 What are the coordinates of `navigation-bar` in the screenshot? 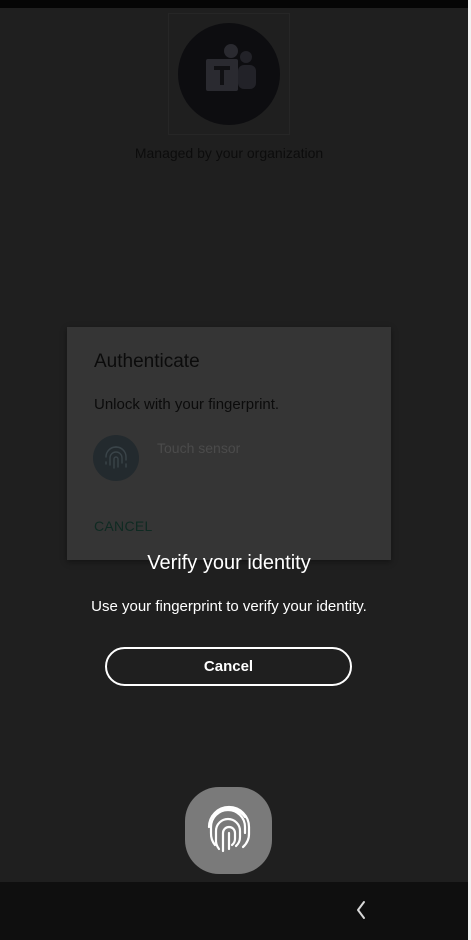 It's located at (234, 911).